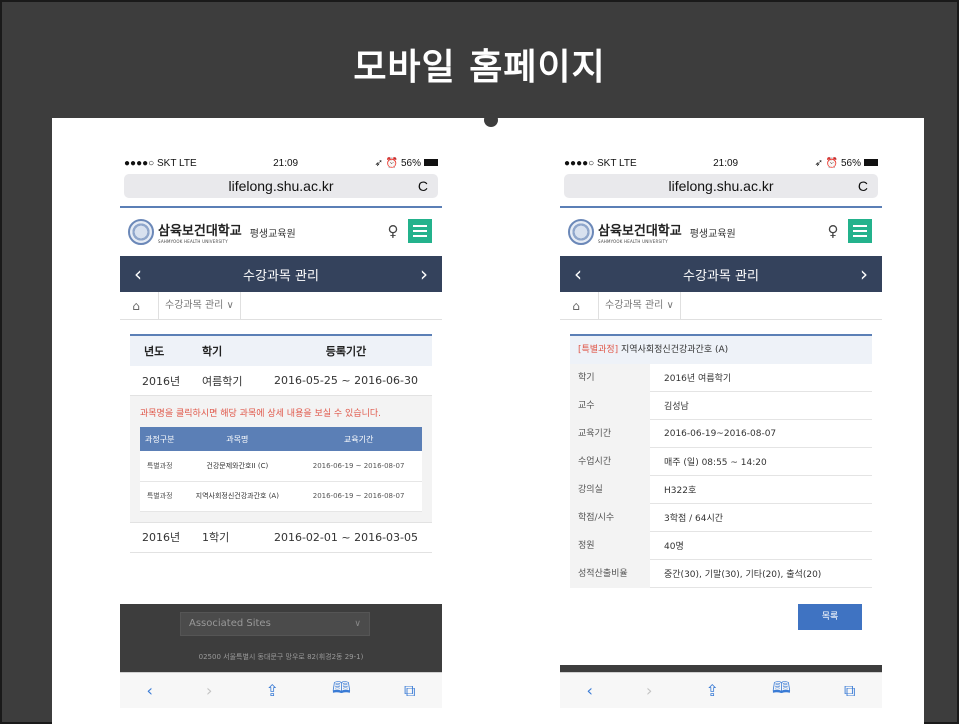  I want to click on info-key: 교육기간, so click(610, 433).